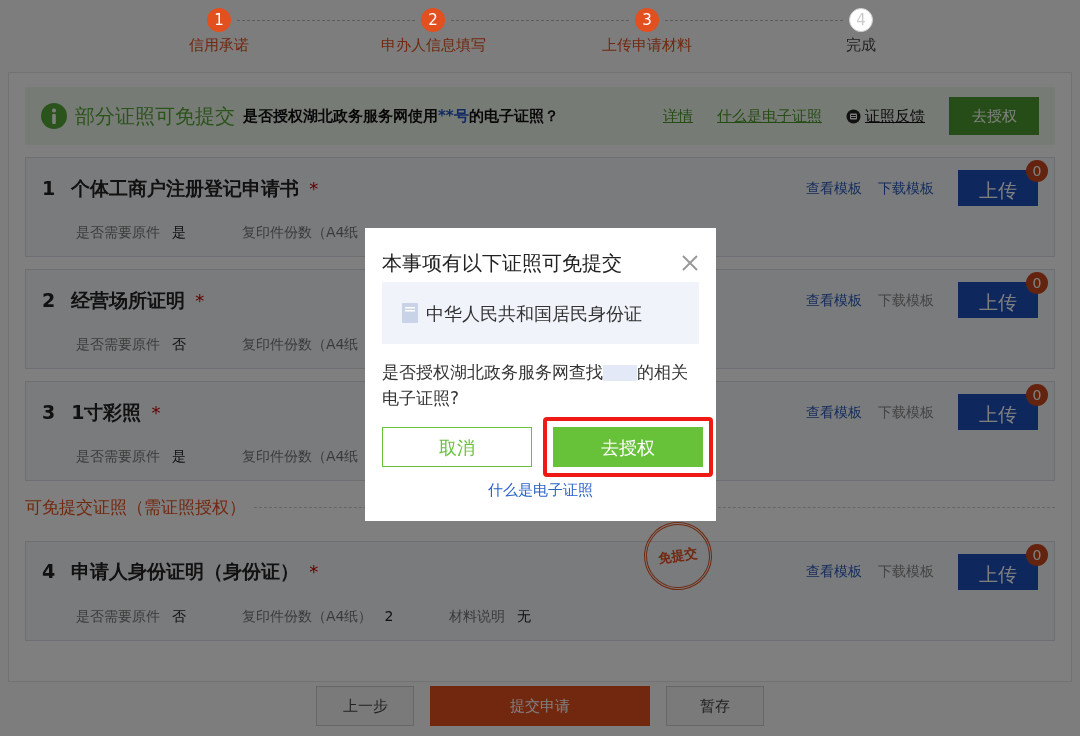 This screenshot has width=1080, height=736. Describe the element at coordinates (895, 116) in the screenshot. I see `feedback-link: 证照反馈` at that location.